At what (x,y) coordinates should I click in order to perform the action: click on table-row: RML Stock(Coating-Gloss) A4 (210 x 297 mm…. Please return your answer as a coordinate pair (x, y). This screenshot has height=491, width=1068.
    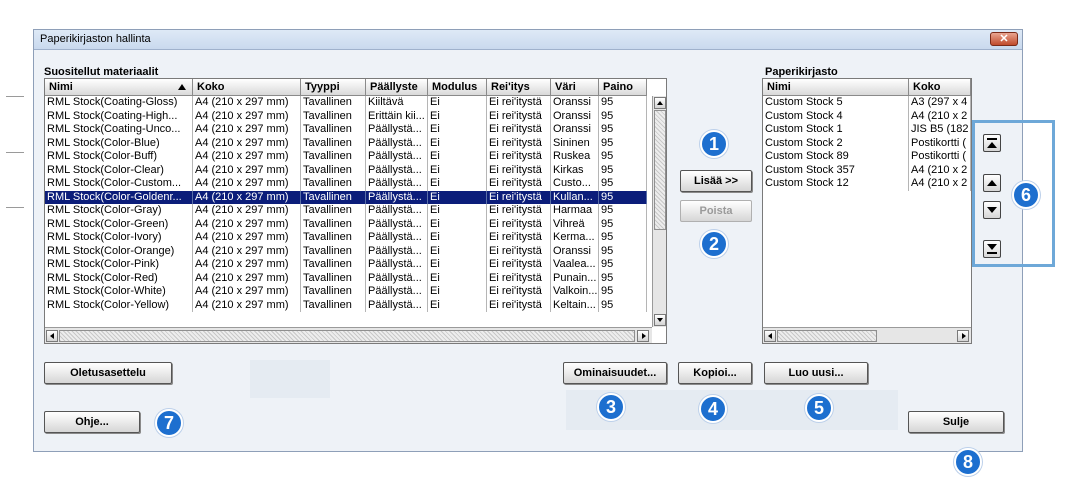
    Looking at the image, I should click on (346, 103).